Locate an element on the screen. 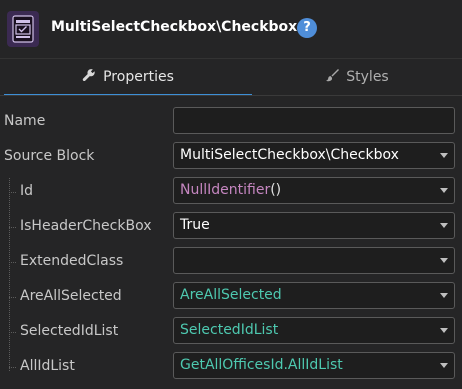 This screenshot has width=462, height=389. wrench-icon is located at coordinates (89, 77).